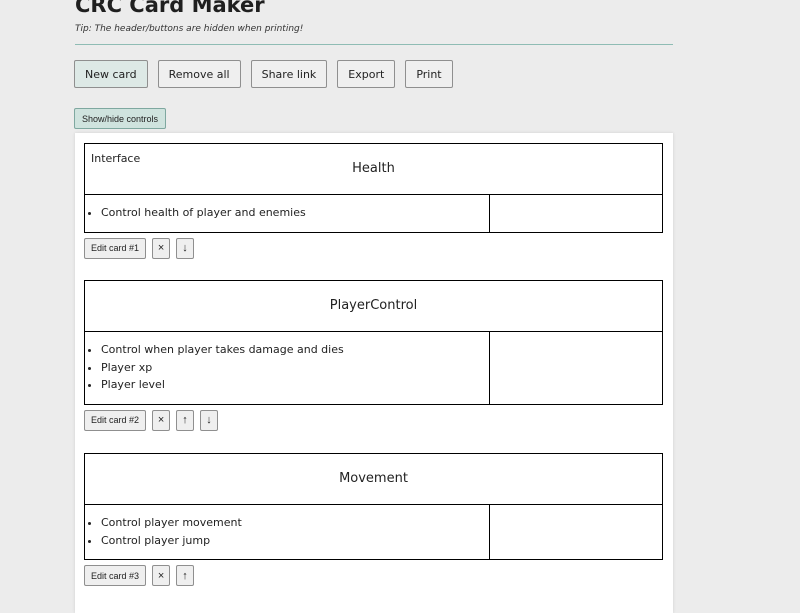 The image size is (800, 613). Describe the element at coordinates (373, 248) in the screenshot. I see `card-actions: Edit card #1 × ↓` at that location.